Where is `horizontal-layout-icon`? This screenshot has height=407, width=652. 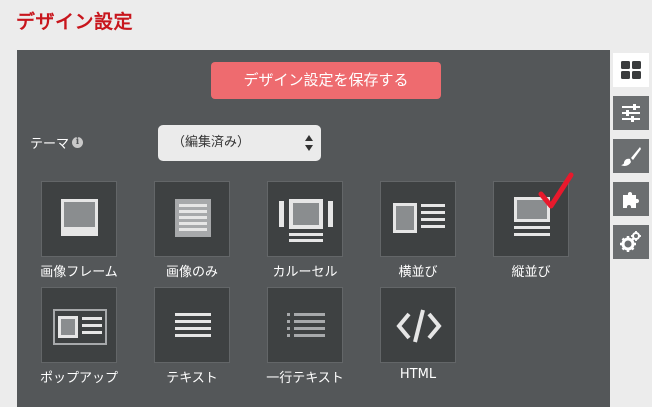
horizontal-layout-icon is located at coordinates (418, 219).